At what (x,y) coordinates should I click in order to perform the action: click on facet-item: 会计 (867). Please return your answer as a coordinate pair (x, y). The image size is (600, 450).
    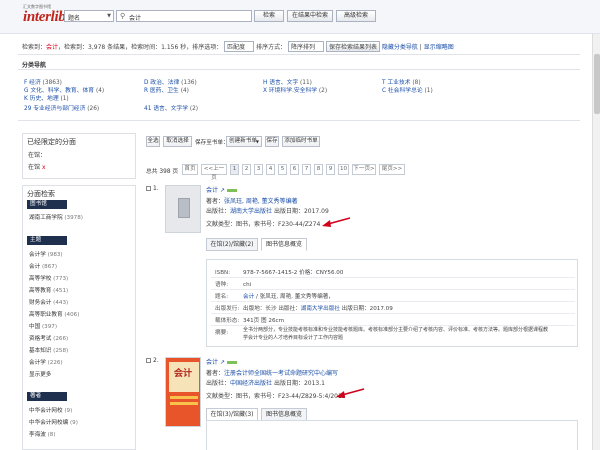
    Looking at the image, I should click on (43, 266).